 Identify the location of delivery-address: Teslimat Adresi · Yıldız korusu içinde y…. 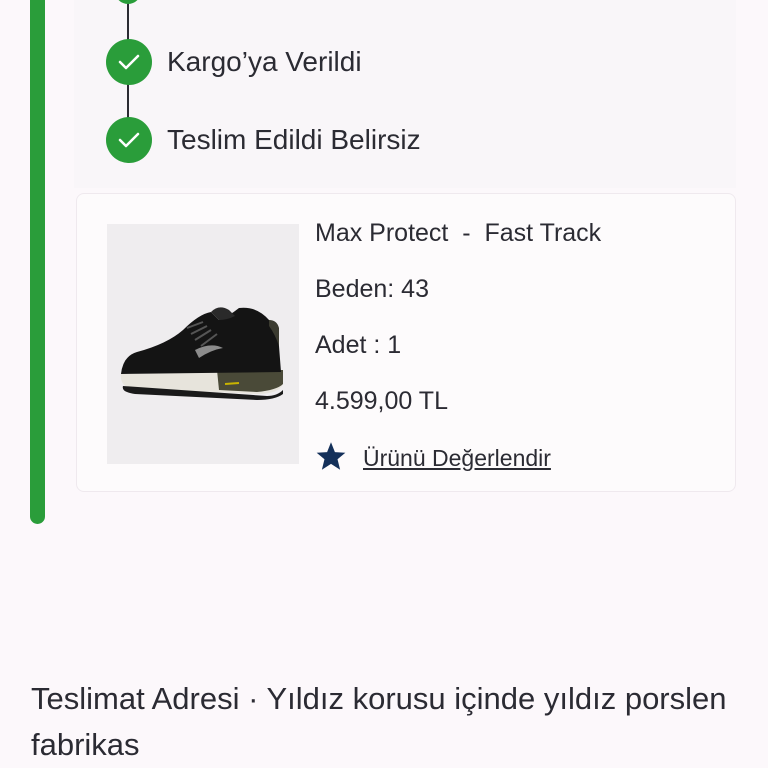
(379, 721).